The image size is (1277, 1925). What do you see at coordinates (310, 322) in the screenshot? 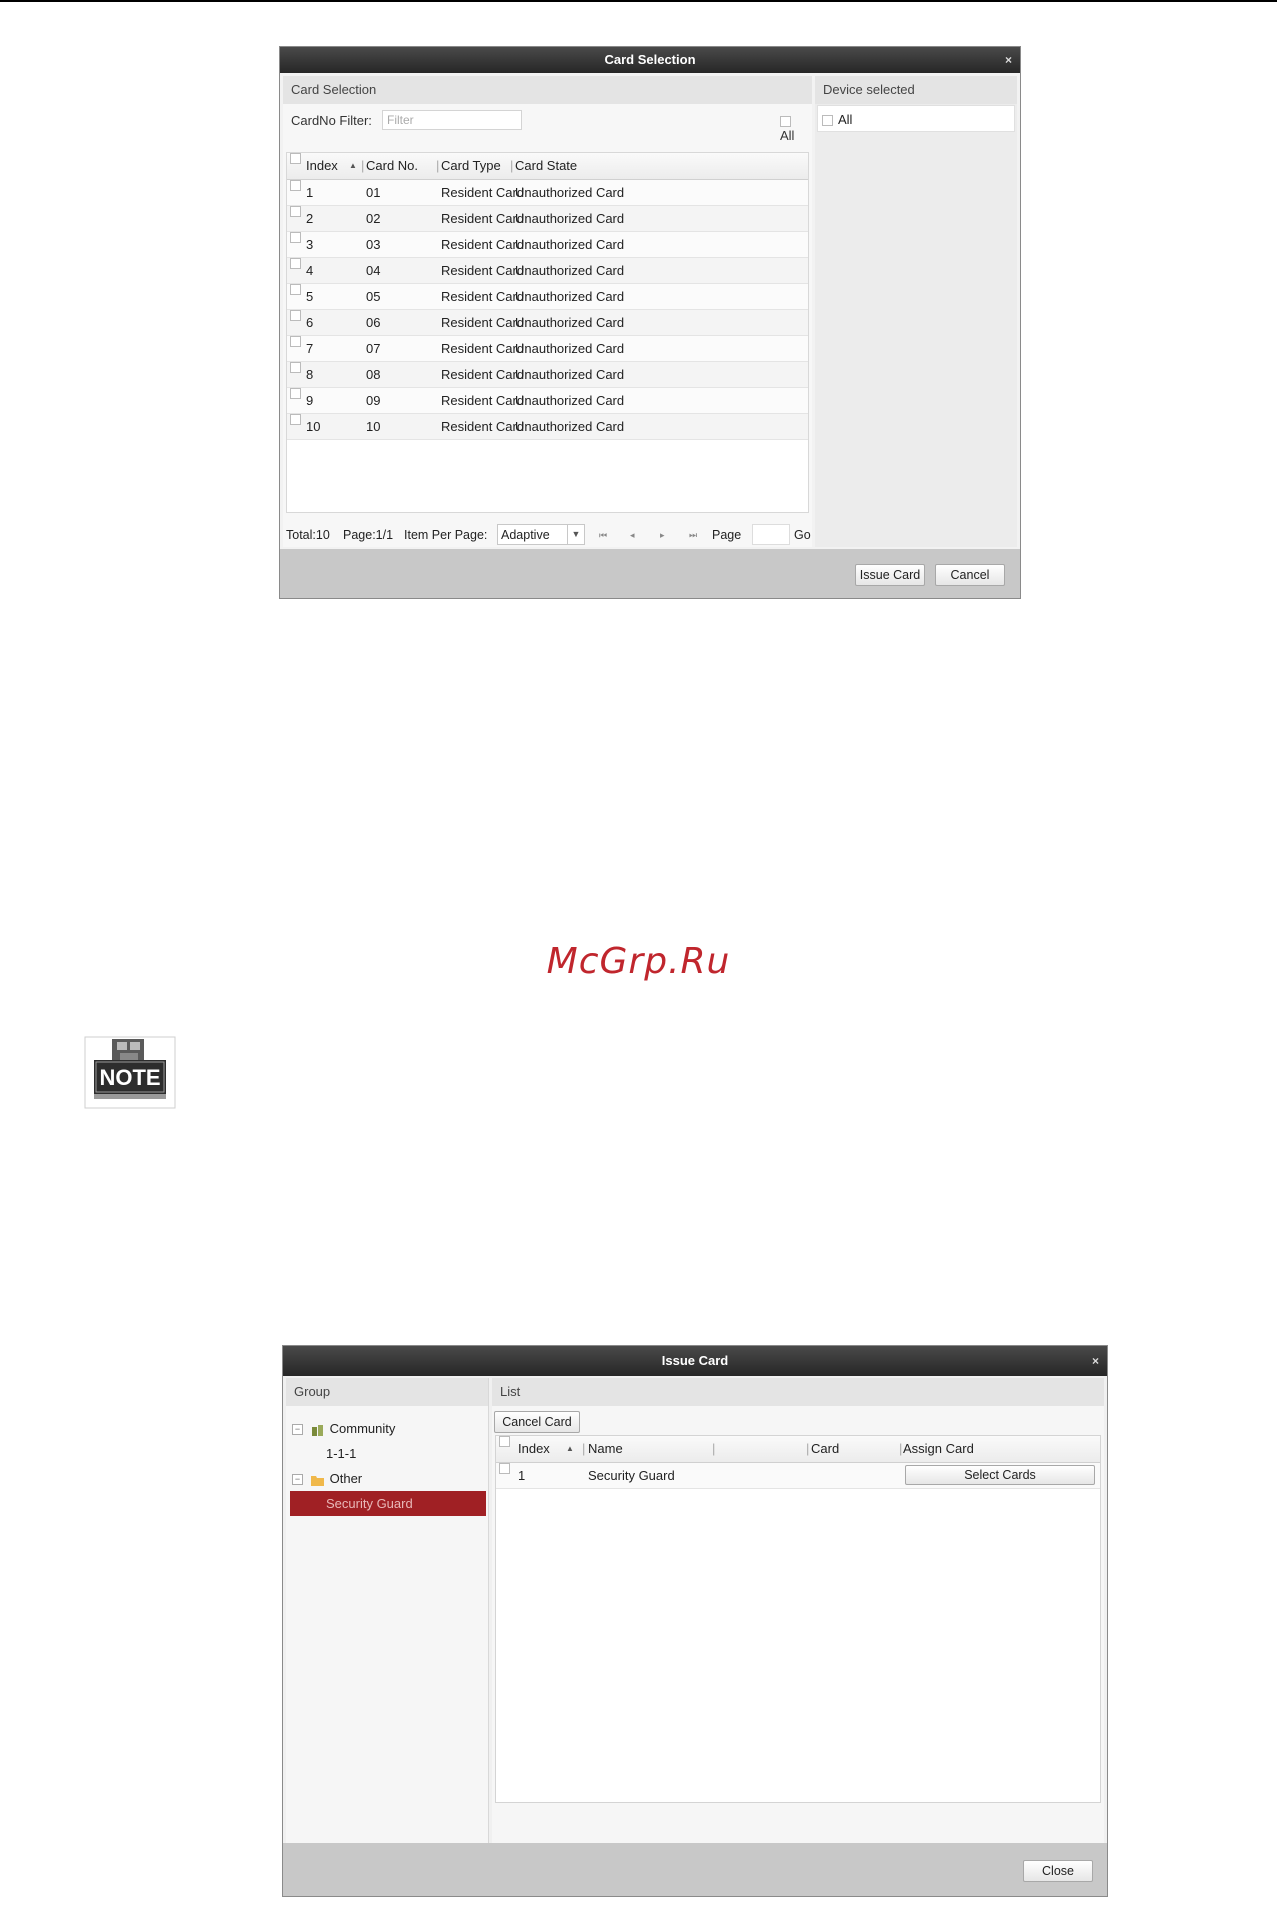
I see `row-index: 6` at bounding box center [310, 322].